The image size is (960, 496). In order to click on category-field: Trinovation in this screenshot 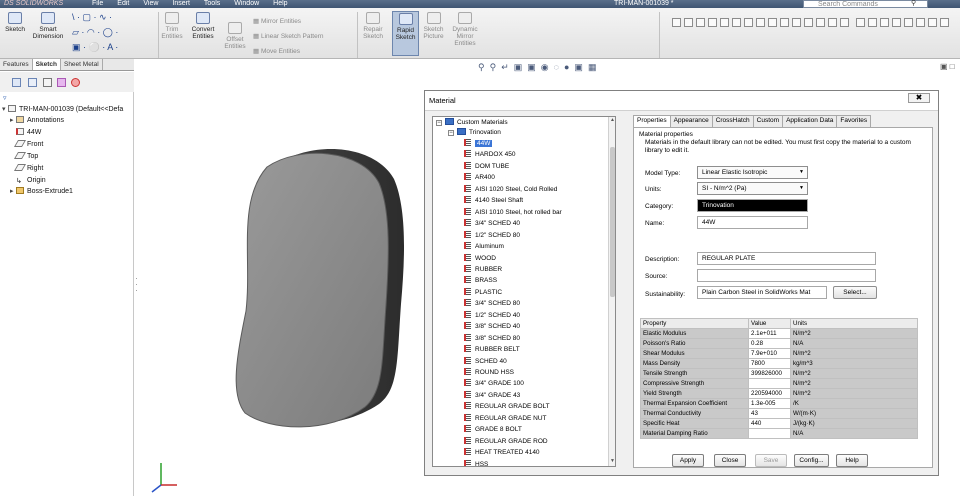, I will do `click(752, 205)`.